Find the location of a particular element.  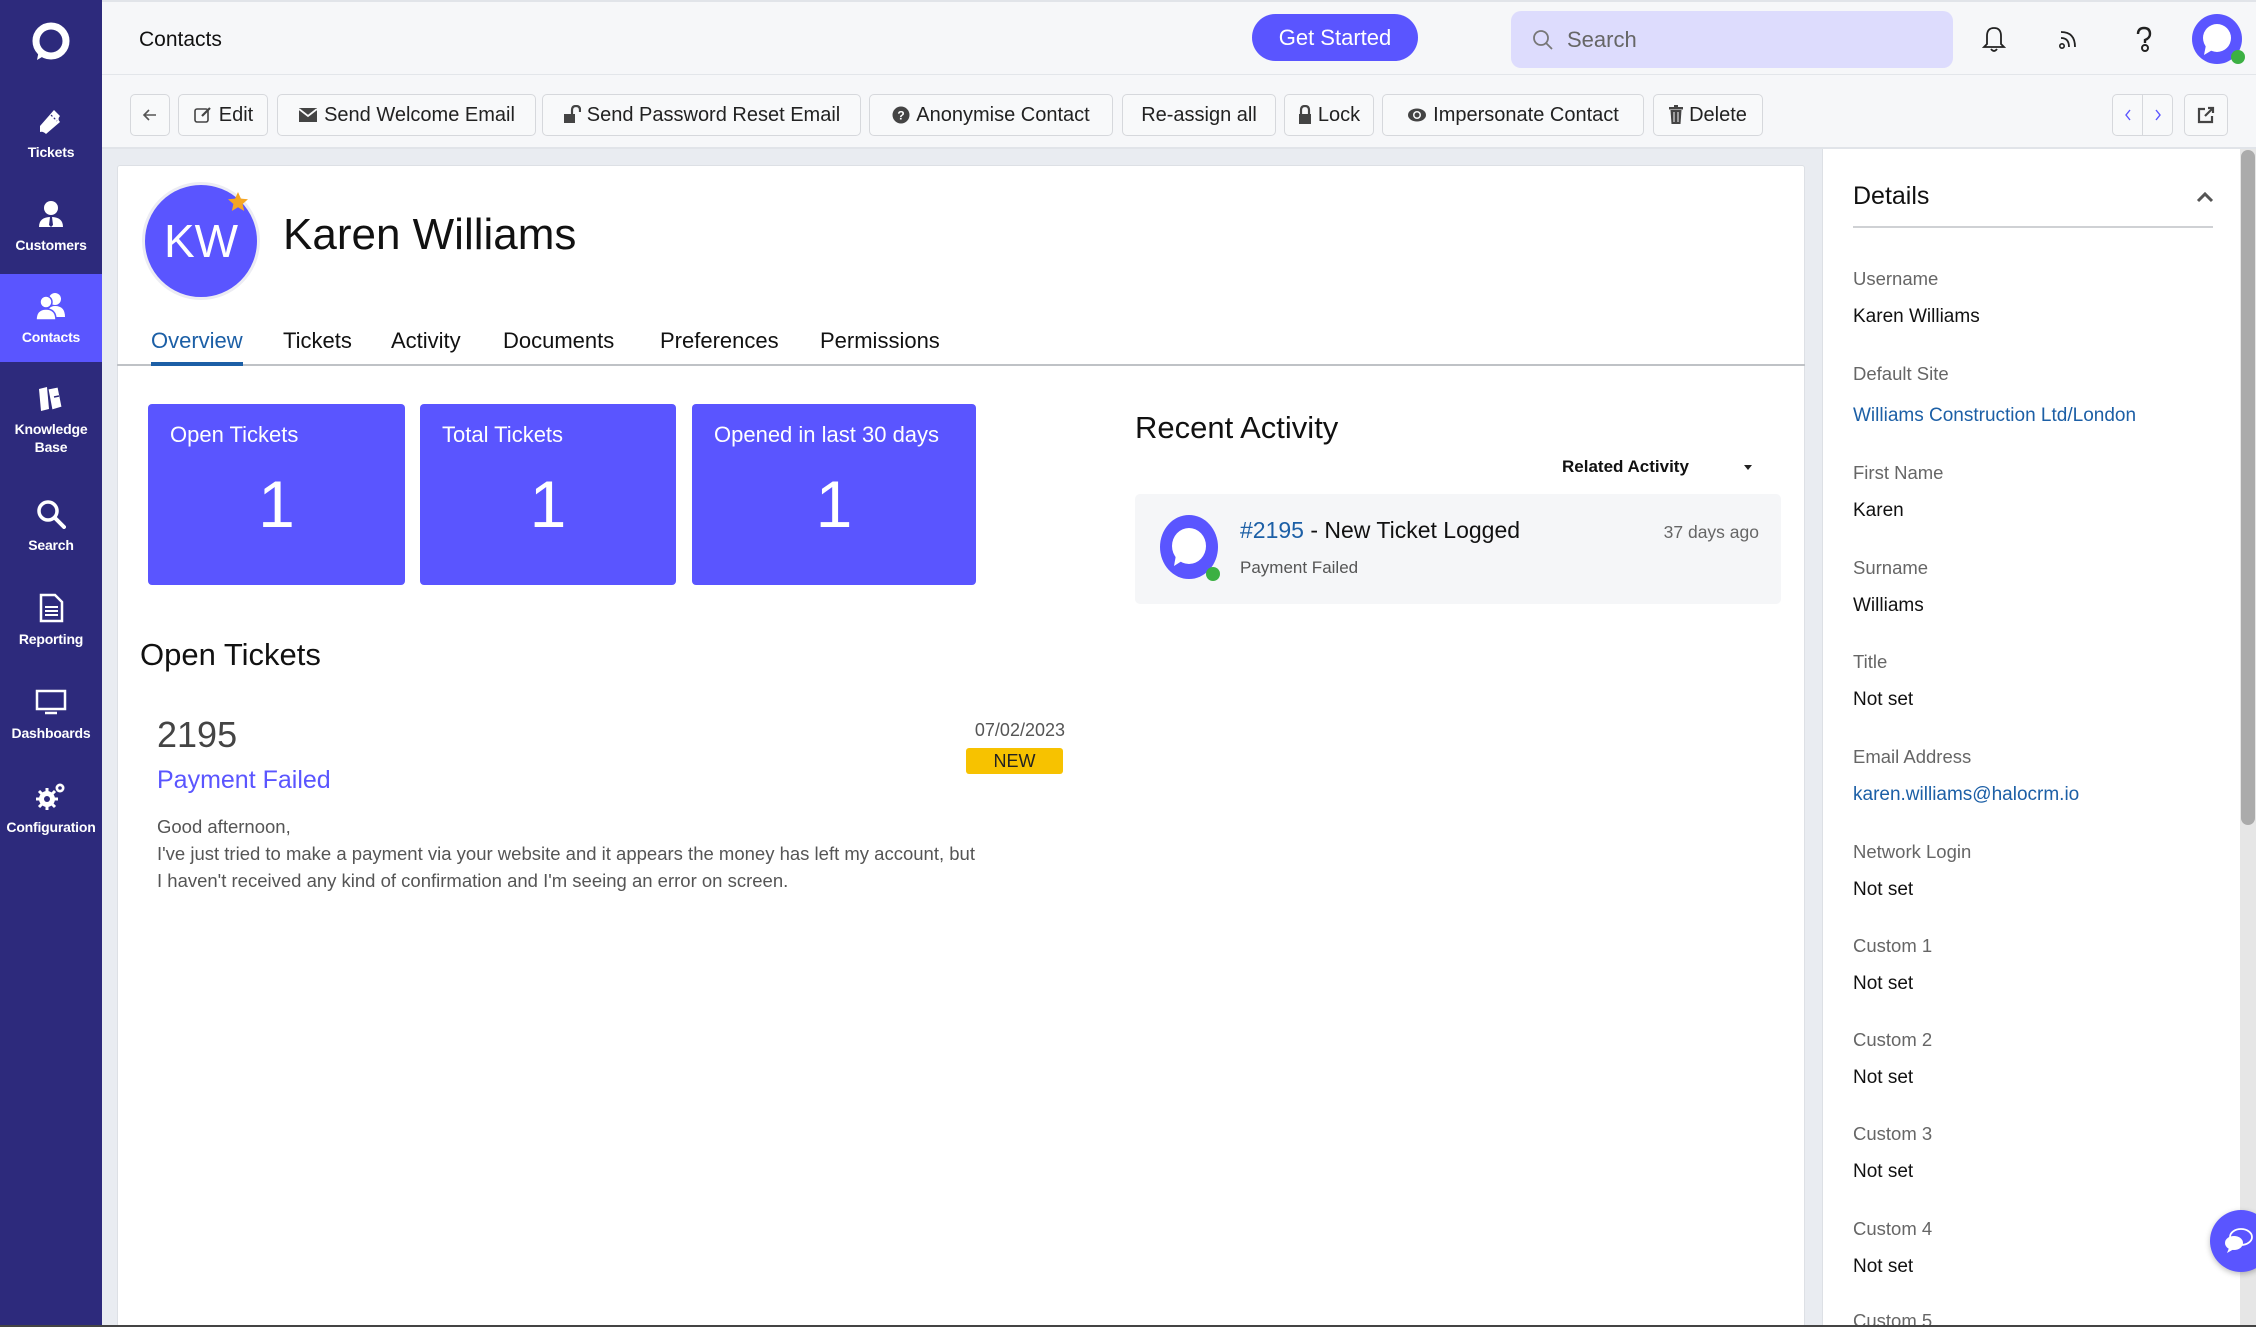

stat-open-tickets: Open Tickets 1 is located at coordinates (276, 494).